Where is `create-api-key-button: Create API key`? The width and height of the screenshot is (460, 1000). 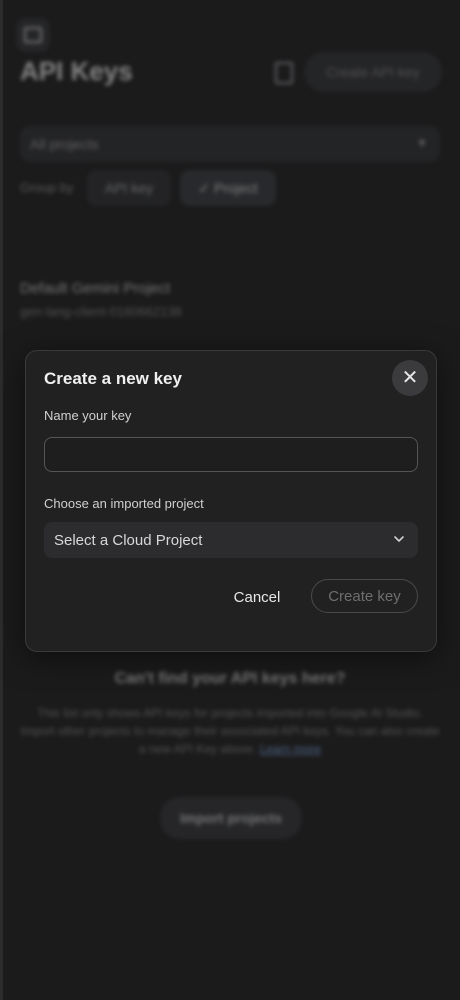
create-api-key-button: Create API key is located at coordinates (373, 72).